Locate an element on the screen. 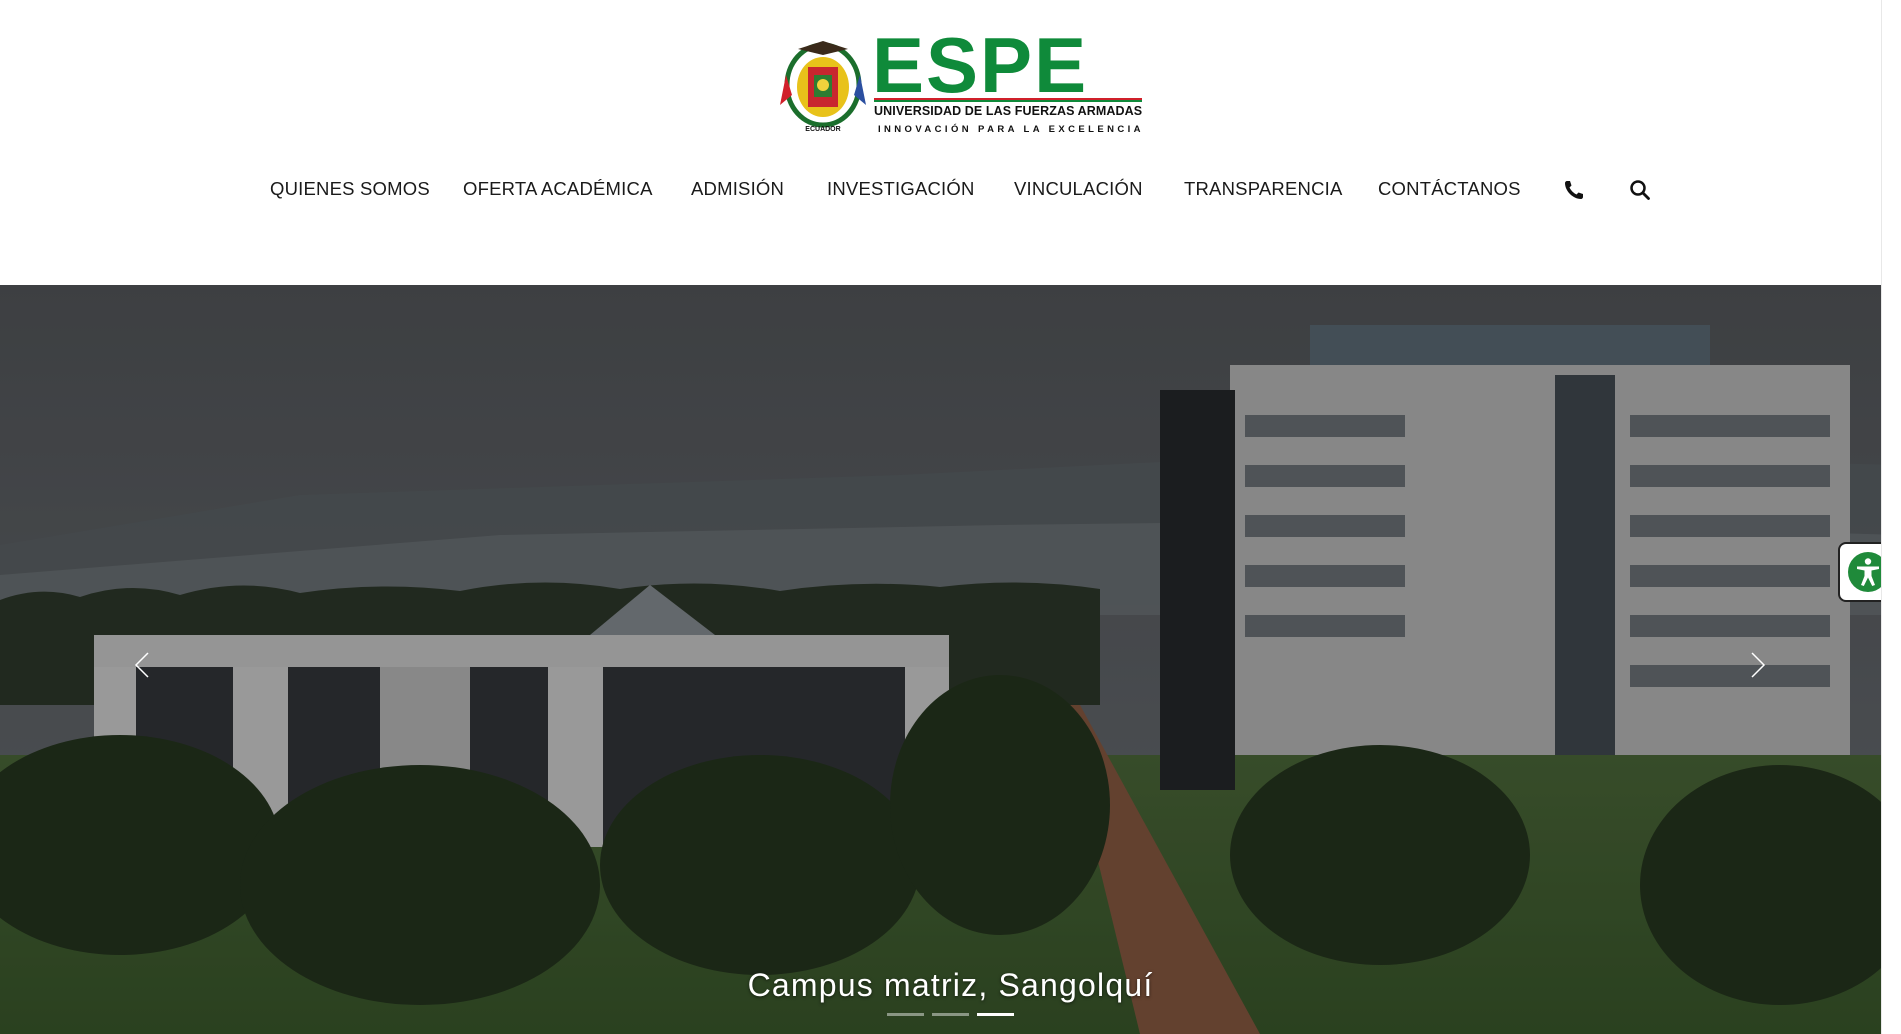 Image resolution: width=1901 pixels, height=1034 pixels. nav-item-transparencia: TRANSPARENCIA is located at coordinates (1263, 189).